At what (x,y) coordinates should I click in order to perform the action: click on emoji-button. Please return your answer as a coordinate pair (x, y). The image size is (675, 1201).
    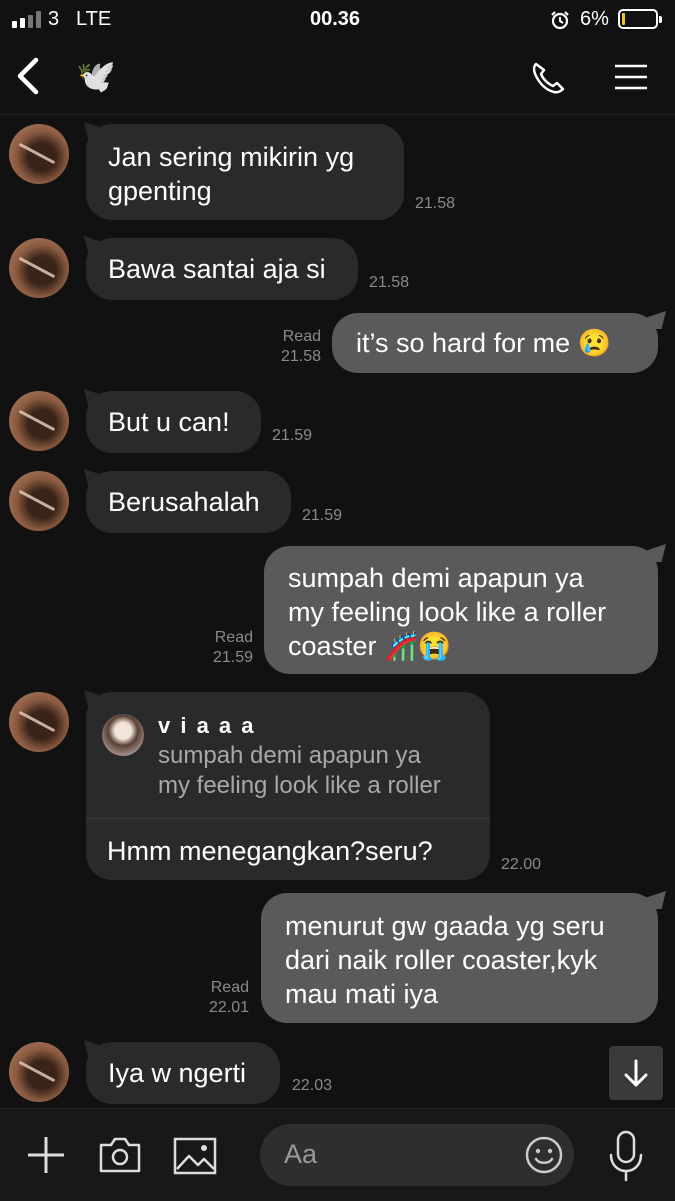
    Looking at the image, I should click on (544, 1155).